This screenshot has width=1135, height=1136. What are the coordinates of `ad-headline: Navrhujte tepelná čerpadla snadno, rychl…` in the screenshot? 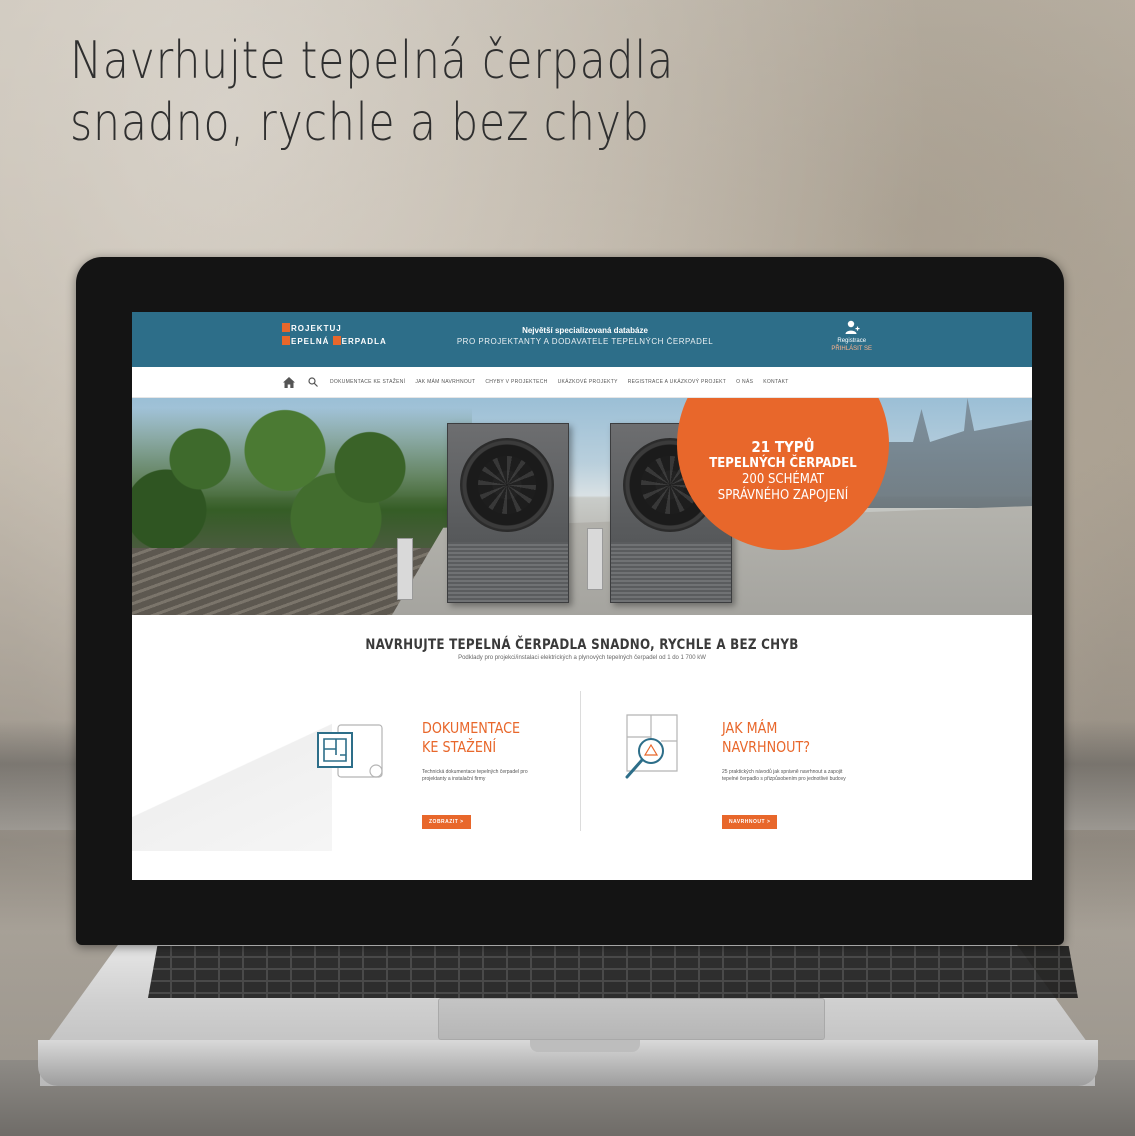 It's located at (372, 92).